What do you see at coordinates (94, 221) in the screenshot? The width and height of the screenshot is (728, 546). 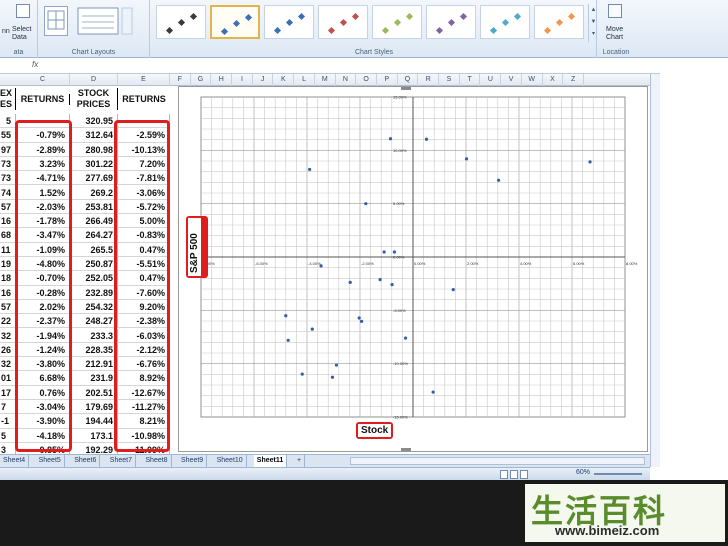 I see `cell-d: 266.49` at bounding box center [94, 221].